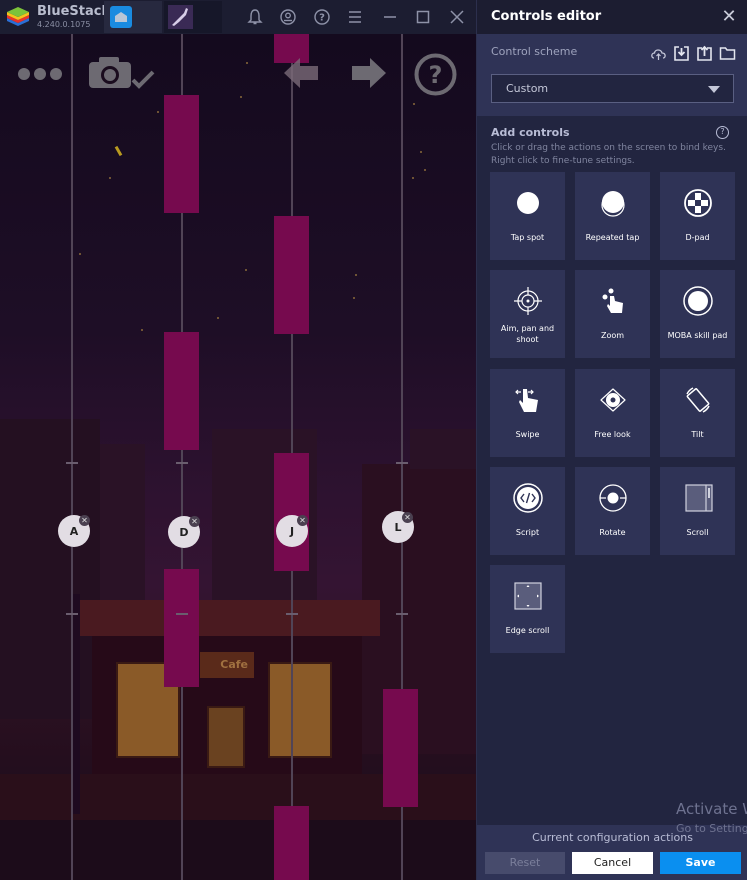 The image size is (747, 880). Describe the element at coordinates (74, 531) in the screenshot. I see `key-label: A` at that location.